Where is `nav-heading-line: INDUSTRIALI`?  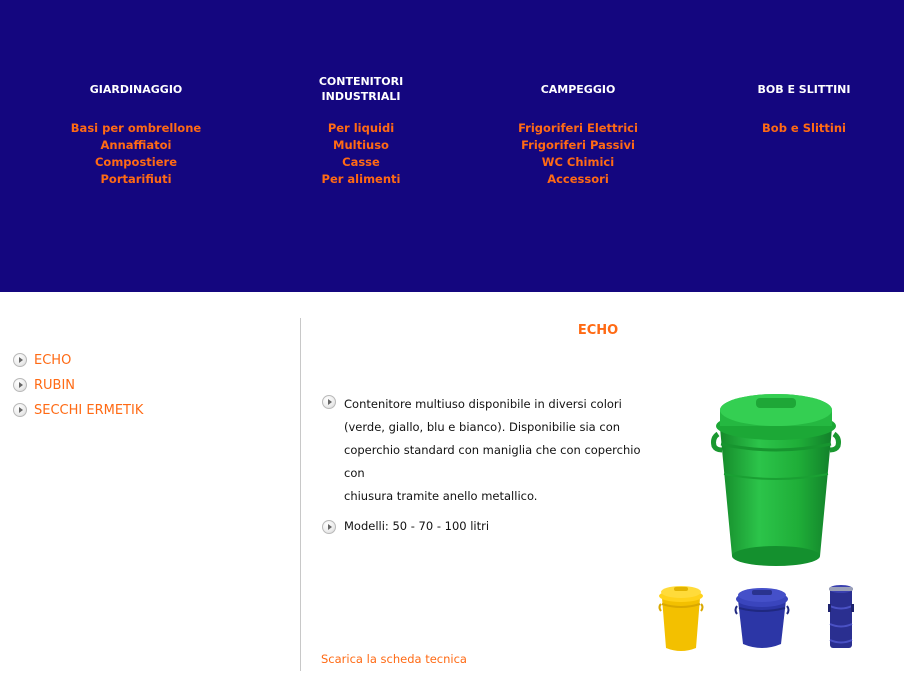
nav-heading-line: INDUSTRIALI is located at coordinates (361, 96).